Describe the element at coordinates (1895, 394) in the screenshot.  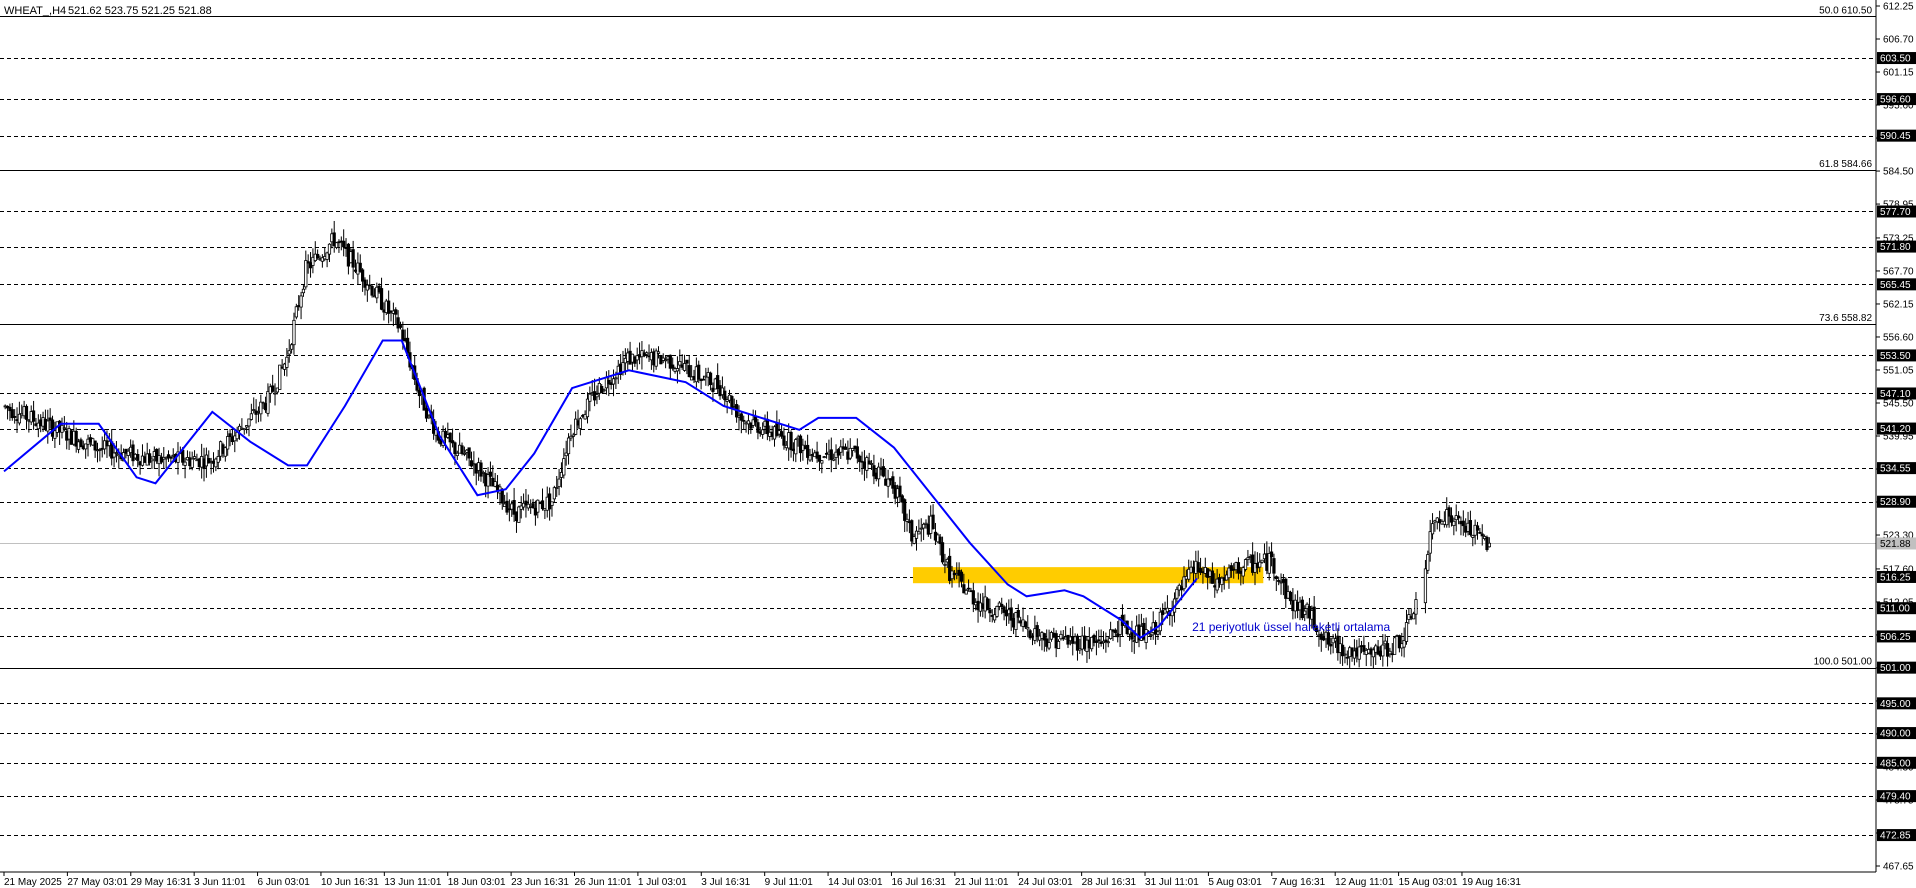
I see `level-tag: 547.10` at that location.